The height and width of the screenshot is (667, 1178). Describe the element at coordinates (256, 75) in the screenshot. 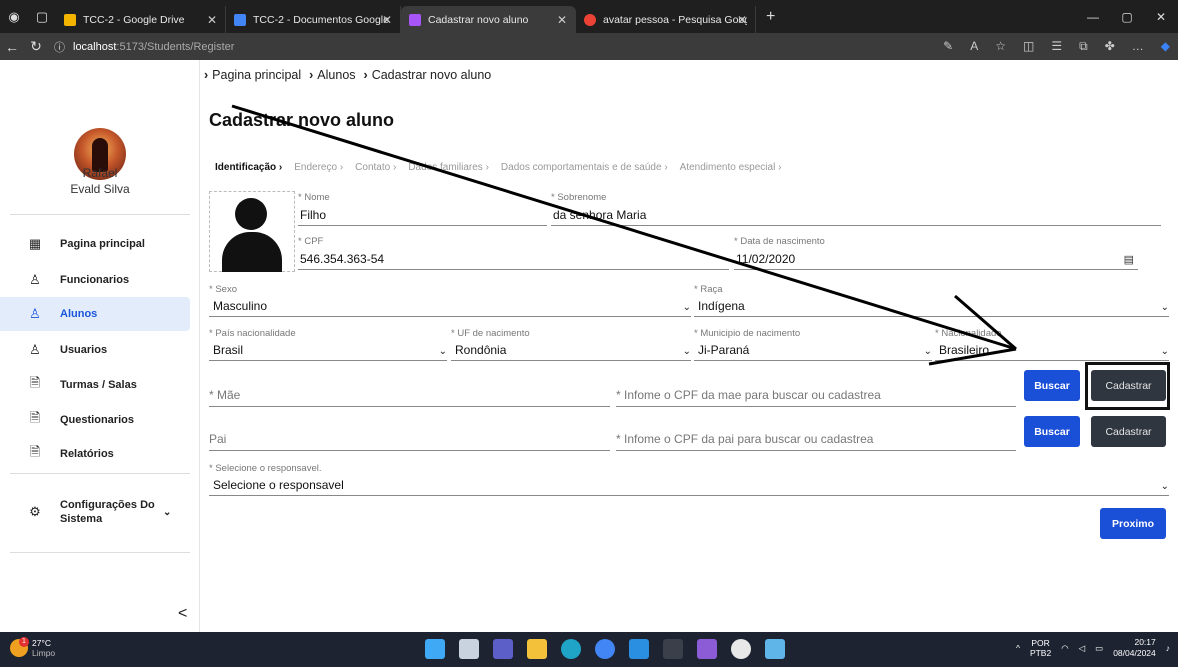

I see `breadcrumb-pagina-principal: Pagina principal` at that location.